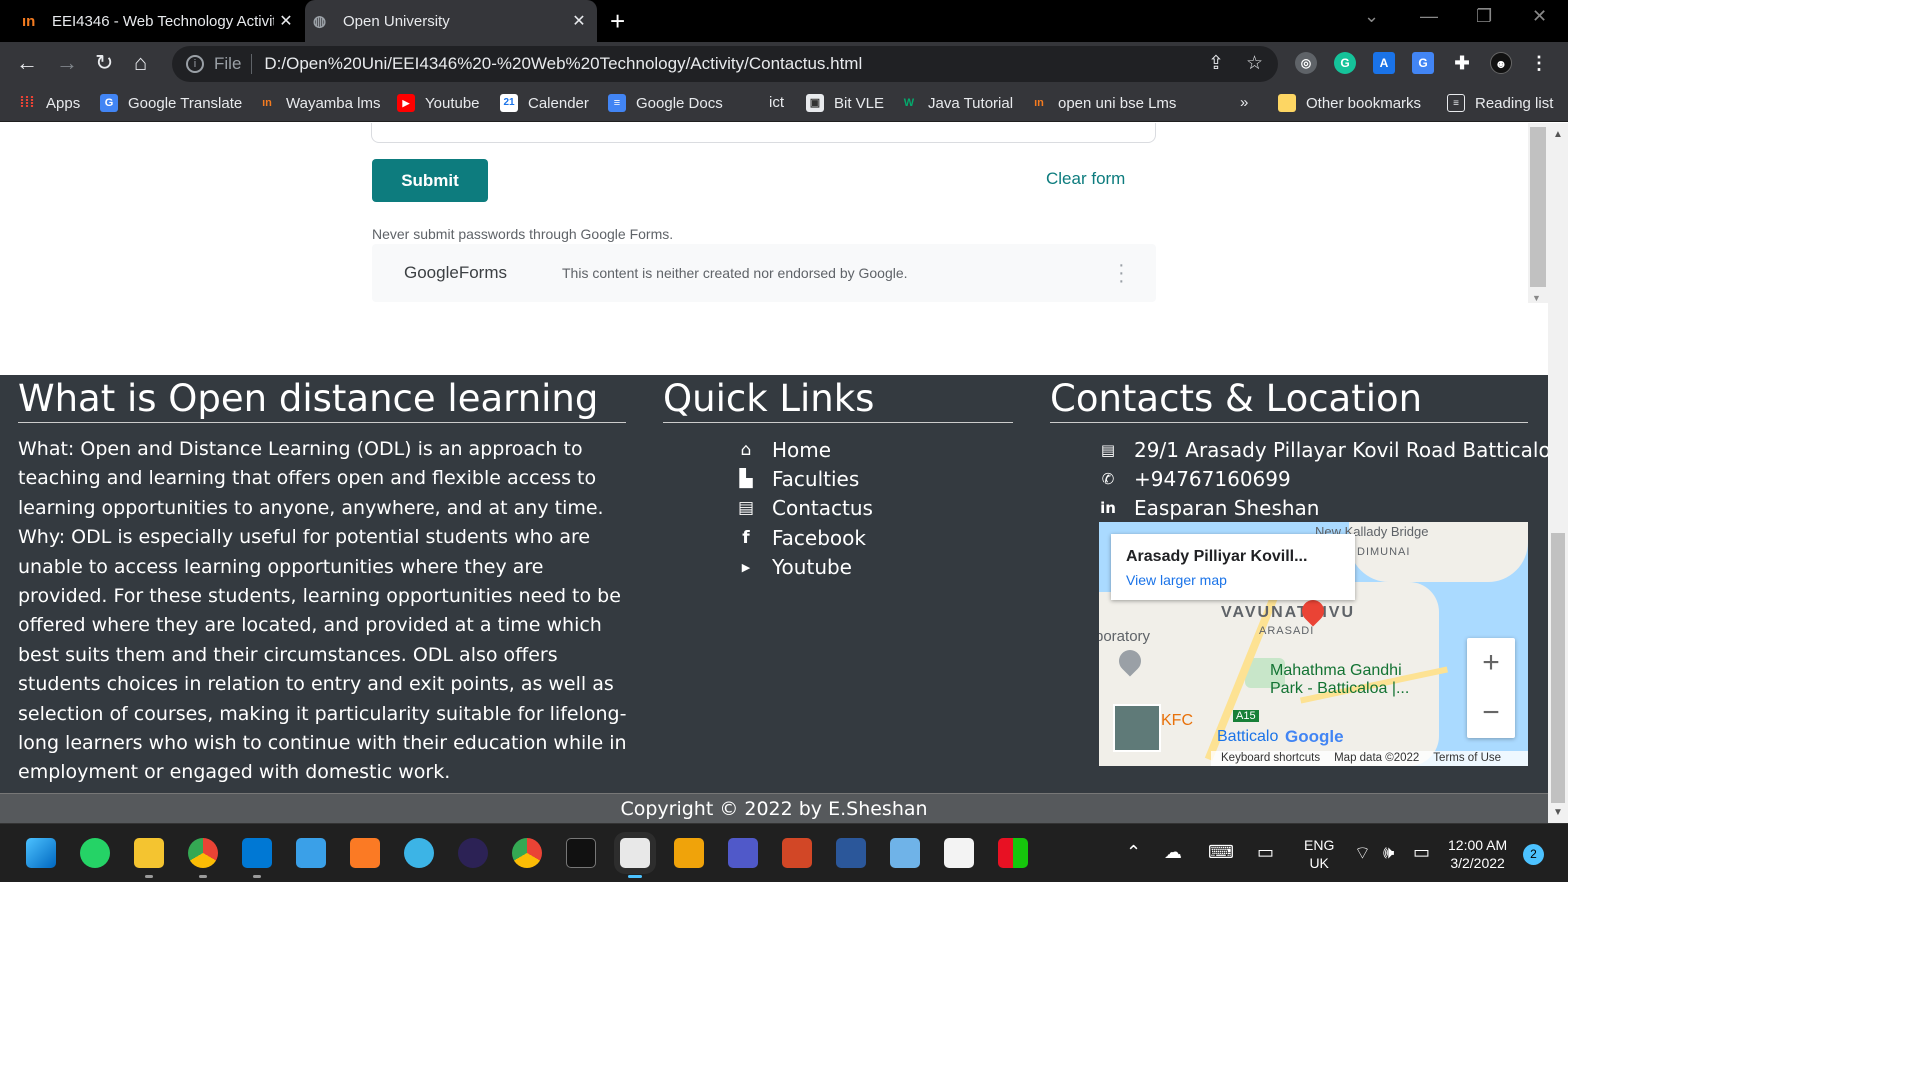 The image size is (1920, 1080). Describe the element at coordinates (41, 853) in the screenshot. I see `start-icon` at that location.